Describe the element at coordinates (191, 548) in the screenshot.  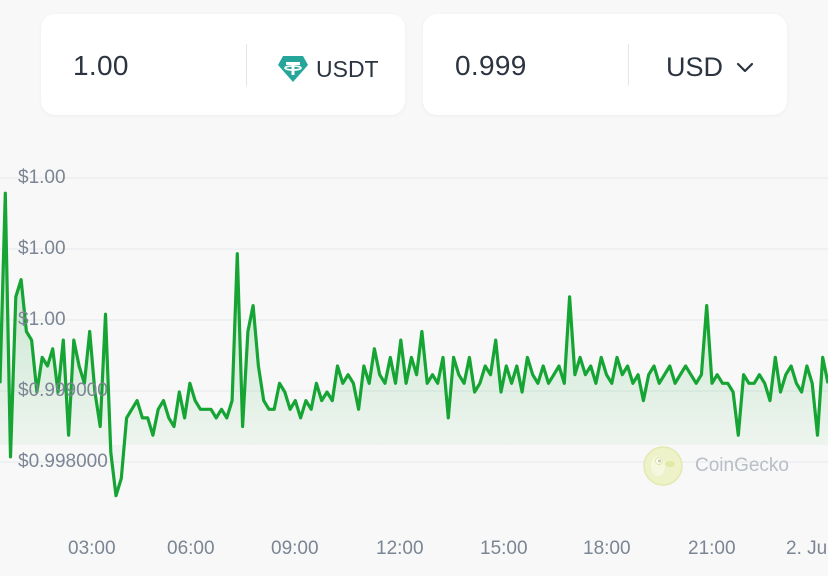
I see `x-tick-label: 06:00` at that location.